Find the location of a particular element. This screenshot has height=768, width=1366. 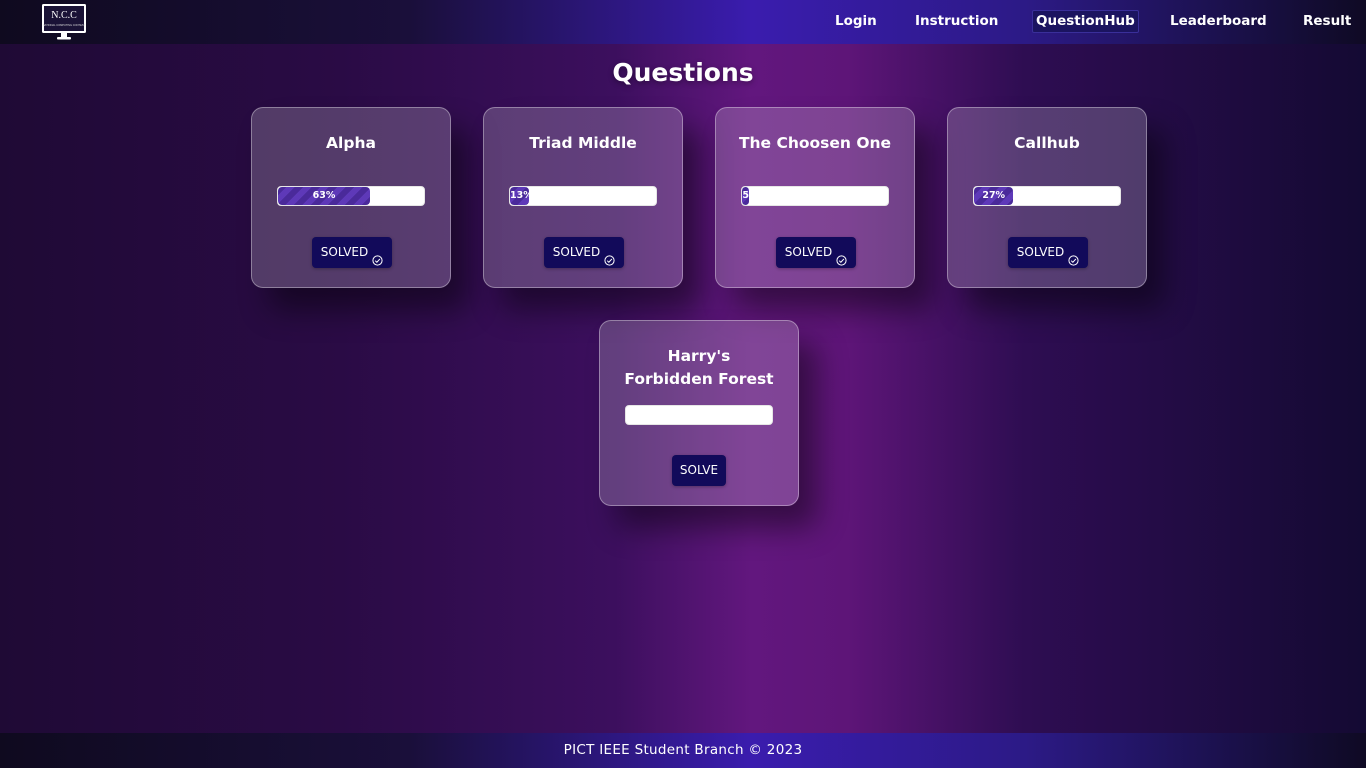

nav-login-link: Login is located at coordinates (856, 21).